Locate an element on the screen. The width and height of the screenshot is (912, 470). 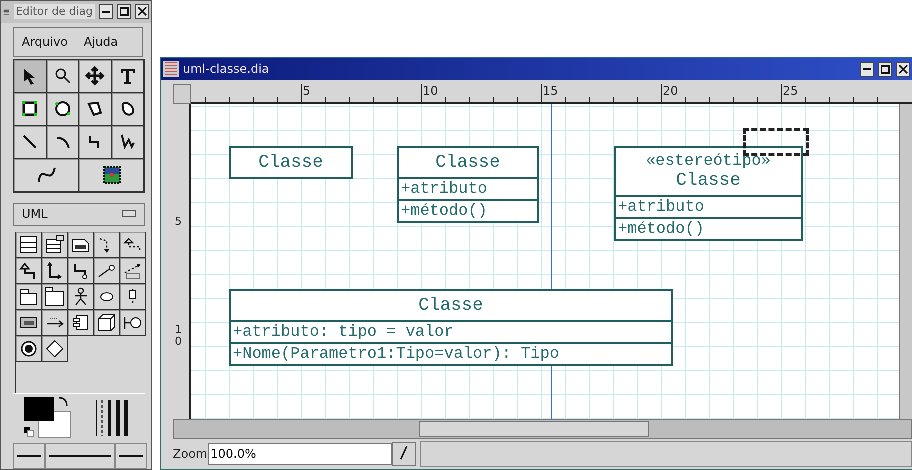
uml-class: Classe +atributo +método() is located at coordinates (468, 184).